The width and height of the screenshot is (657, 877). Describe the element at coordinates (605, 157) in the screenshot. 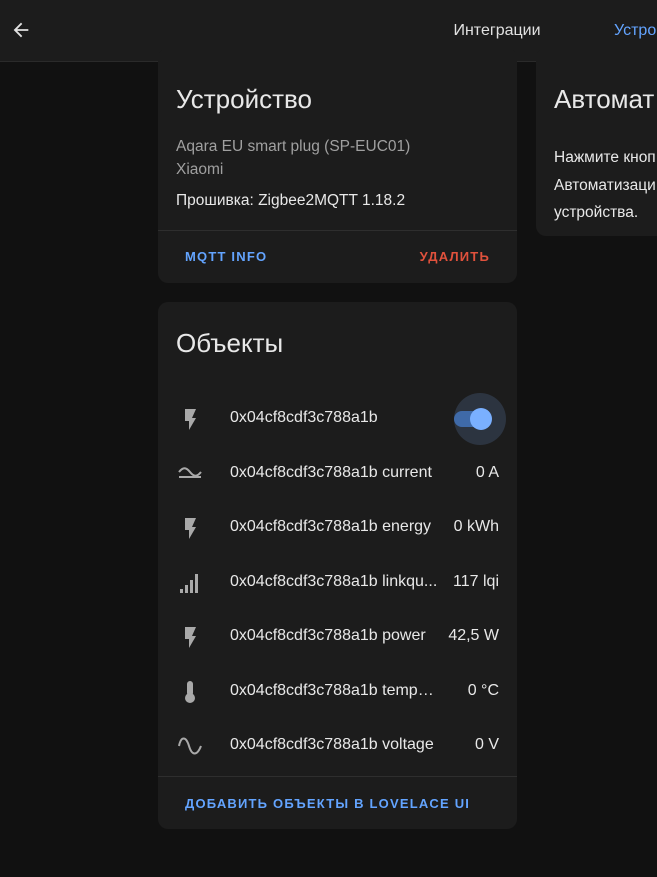

I see `automation-text-line: Нажмите кноп` at that location.